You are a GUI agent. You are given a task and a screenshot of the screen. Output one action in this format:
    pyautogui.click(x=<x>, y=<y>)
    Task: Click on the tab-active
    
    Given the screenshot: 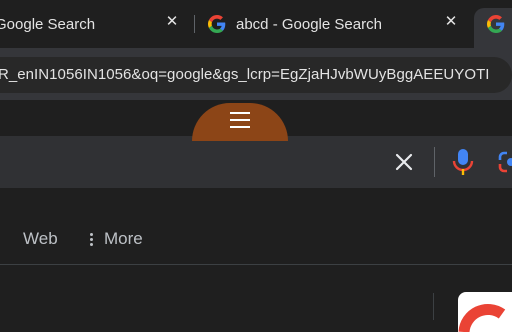 What is the action you would take?
    pyautogui.click(x=493, y=28)
    